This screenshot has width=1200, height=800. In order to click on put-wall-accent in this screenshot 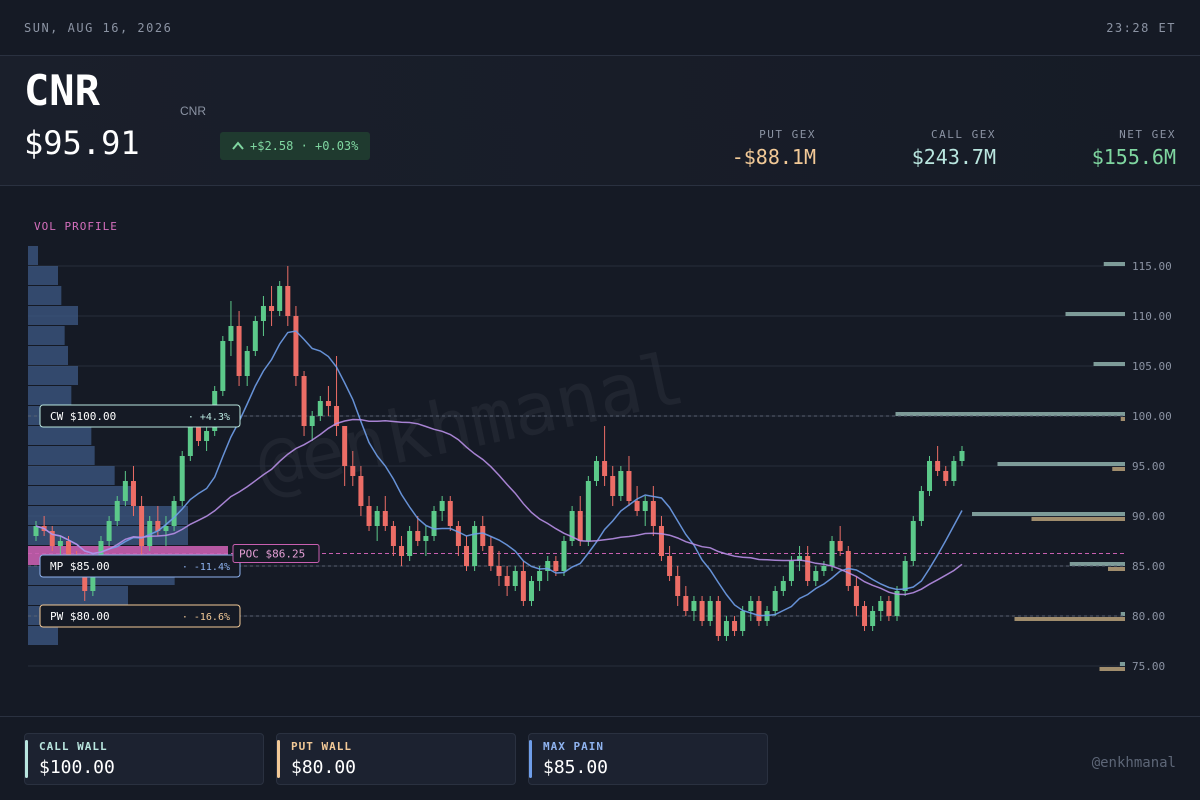, I will do `click(278, 759)`.